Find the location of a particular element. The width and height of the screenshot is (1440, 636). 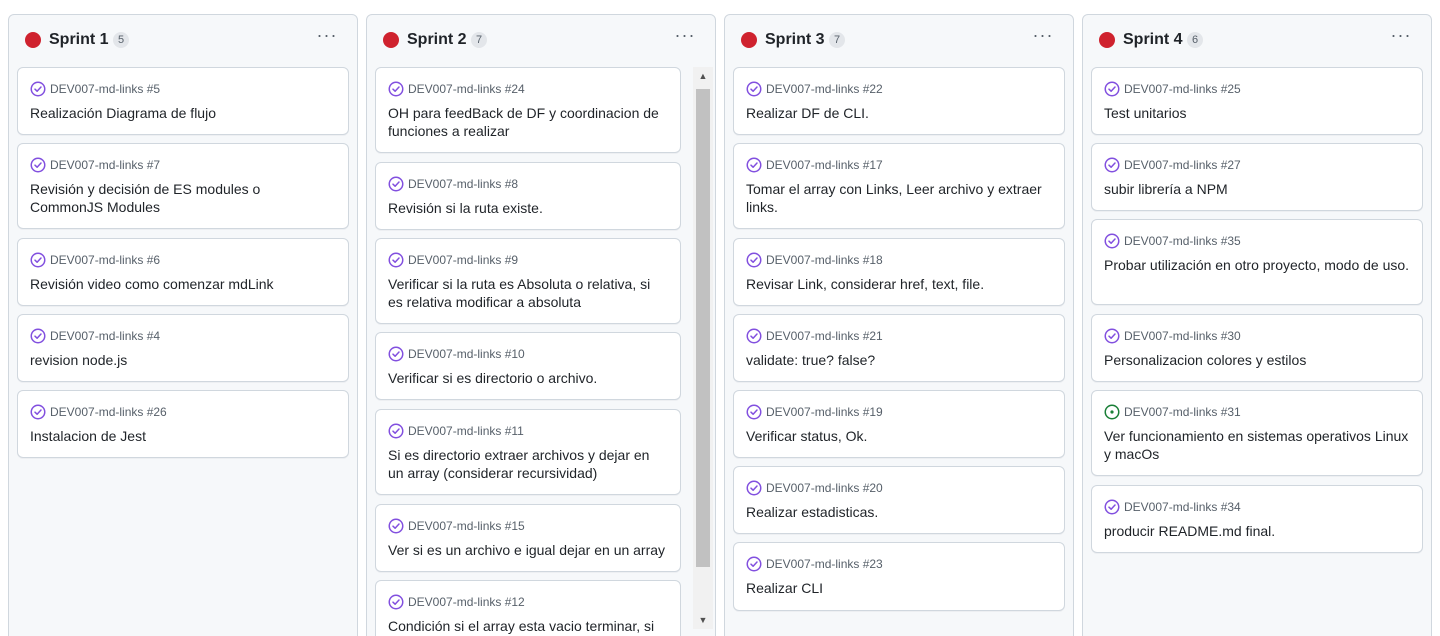

issue-reference: DEV007-md-links #24 is located at coordinates (466, 89).